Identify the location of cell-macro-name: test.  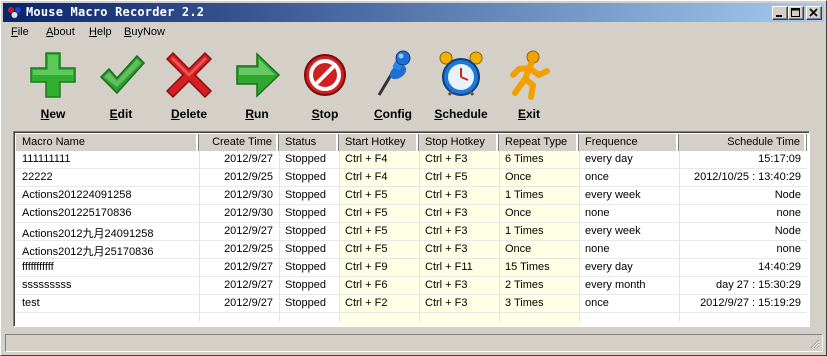
(31, 303).